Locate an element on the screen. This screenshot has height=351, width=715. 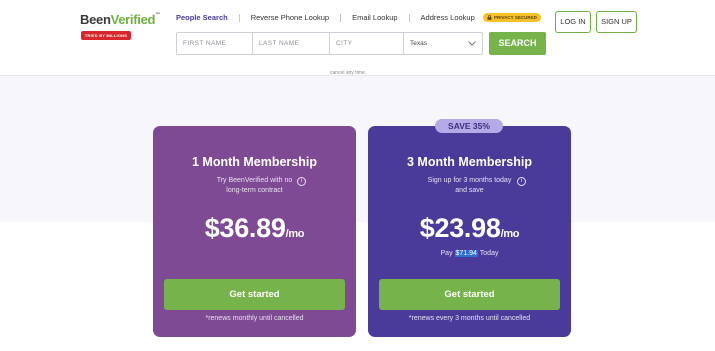
chevron-down-icon is located at coordinates (472, 43).